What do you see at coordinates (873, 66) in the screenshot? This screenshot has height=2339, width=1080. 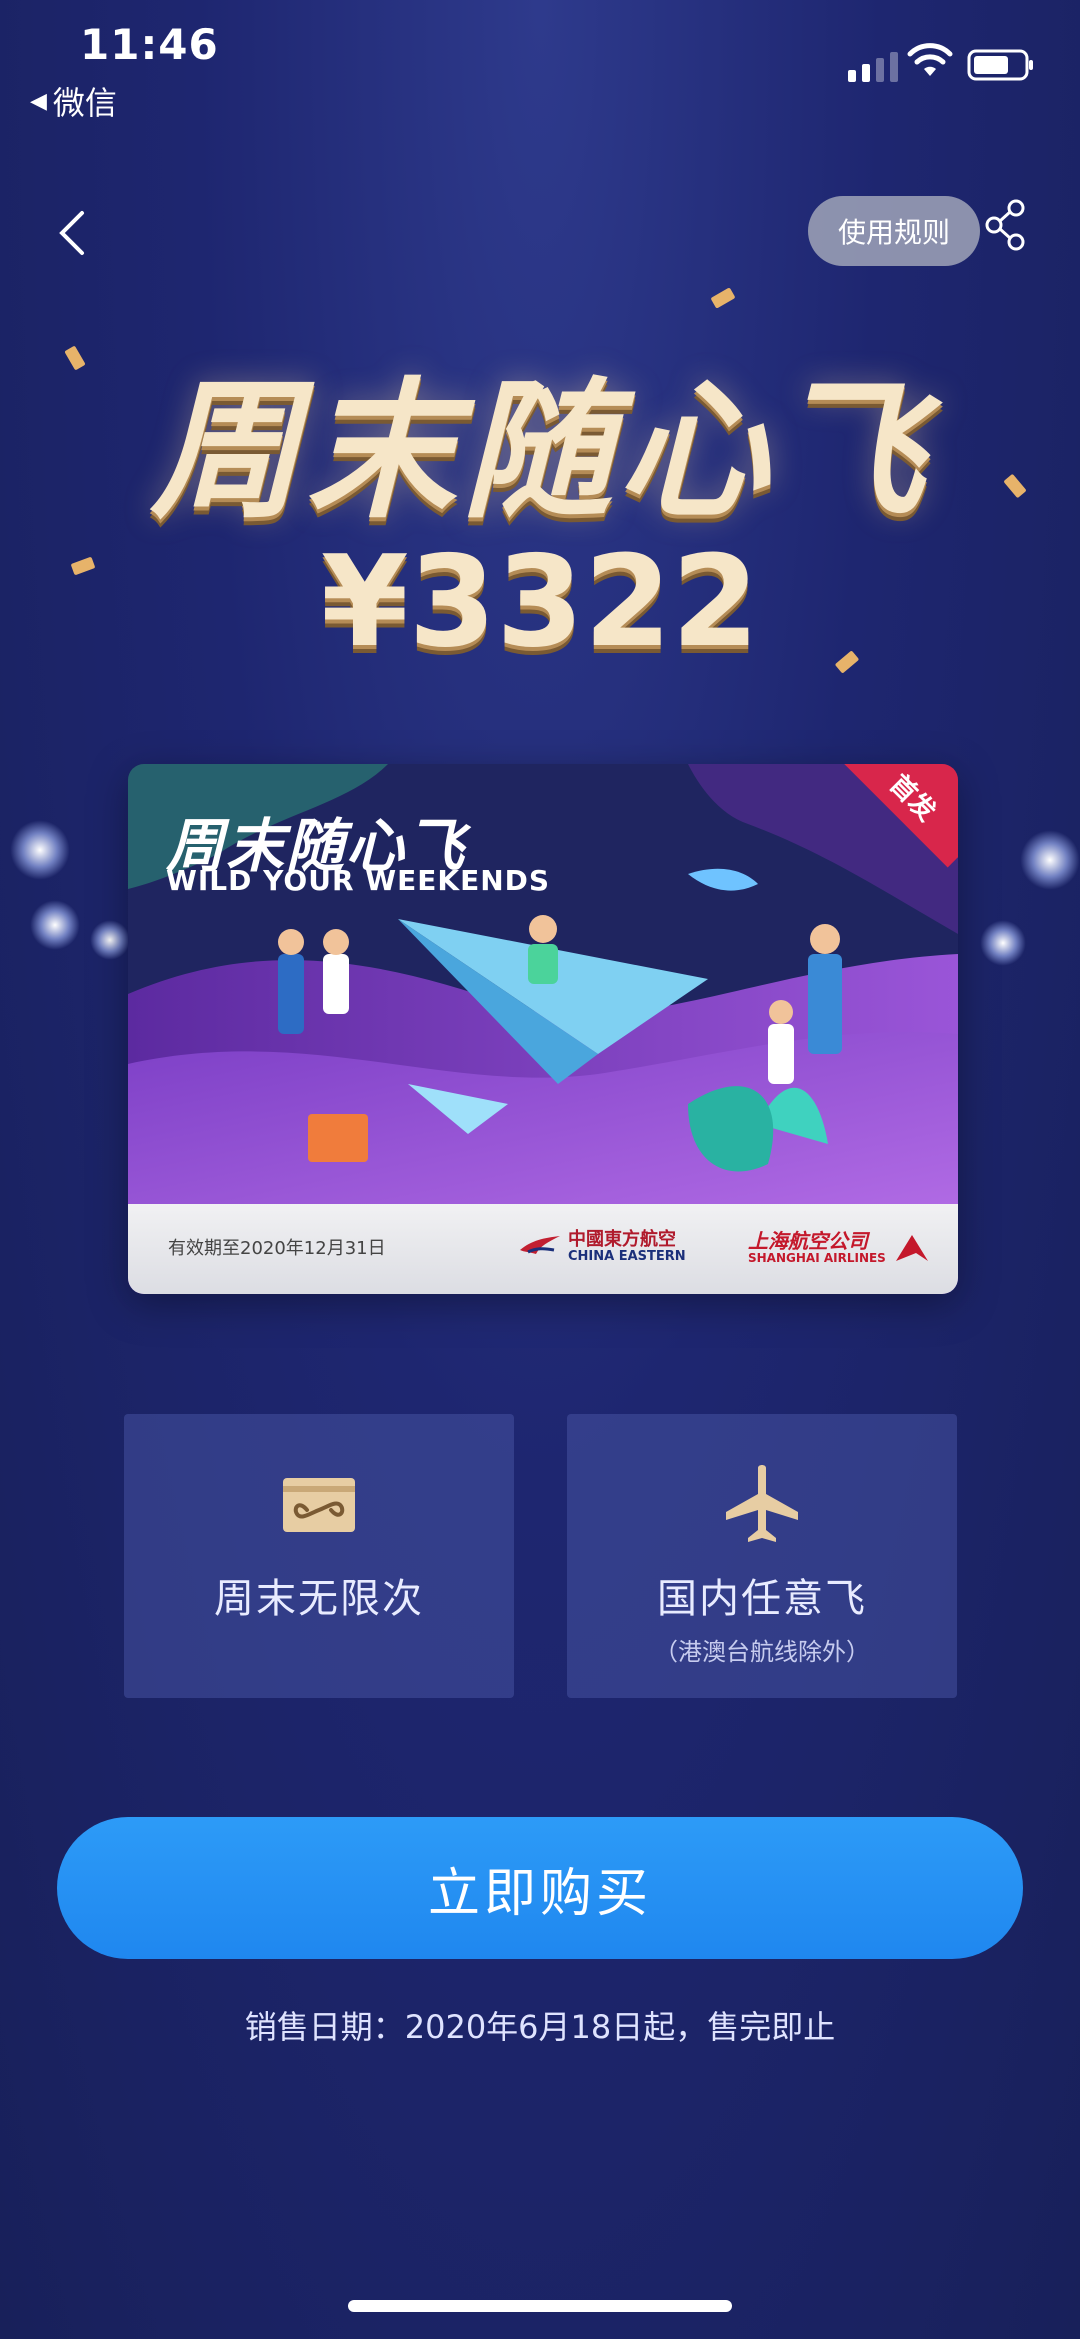 I see `signal-icon` at bounding box center [873, 66].